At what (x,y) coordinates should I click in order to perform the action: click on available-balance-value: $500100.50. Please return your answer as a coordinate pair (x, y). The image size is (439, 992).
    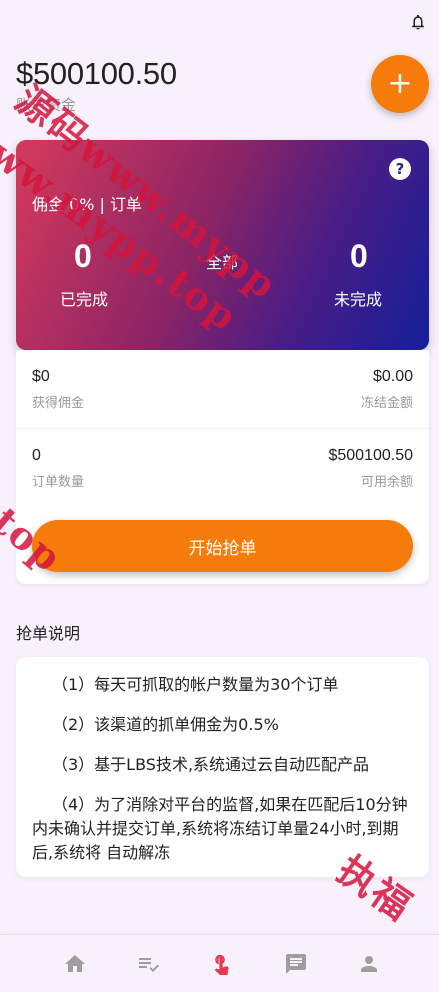
    Looking at the image, I should click on (370, 455).